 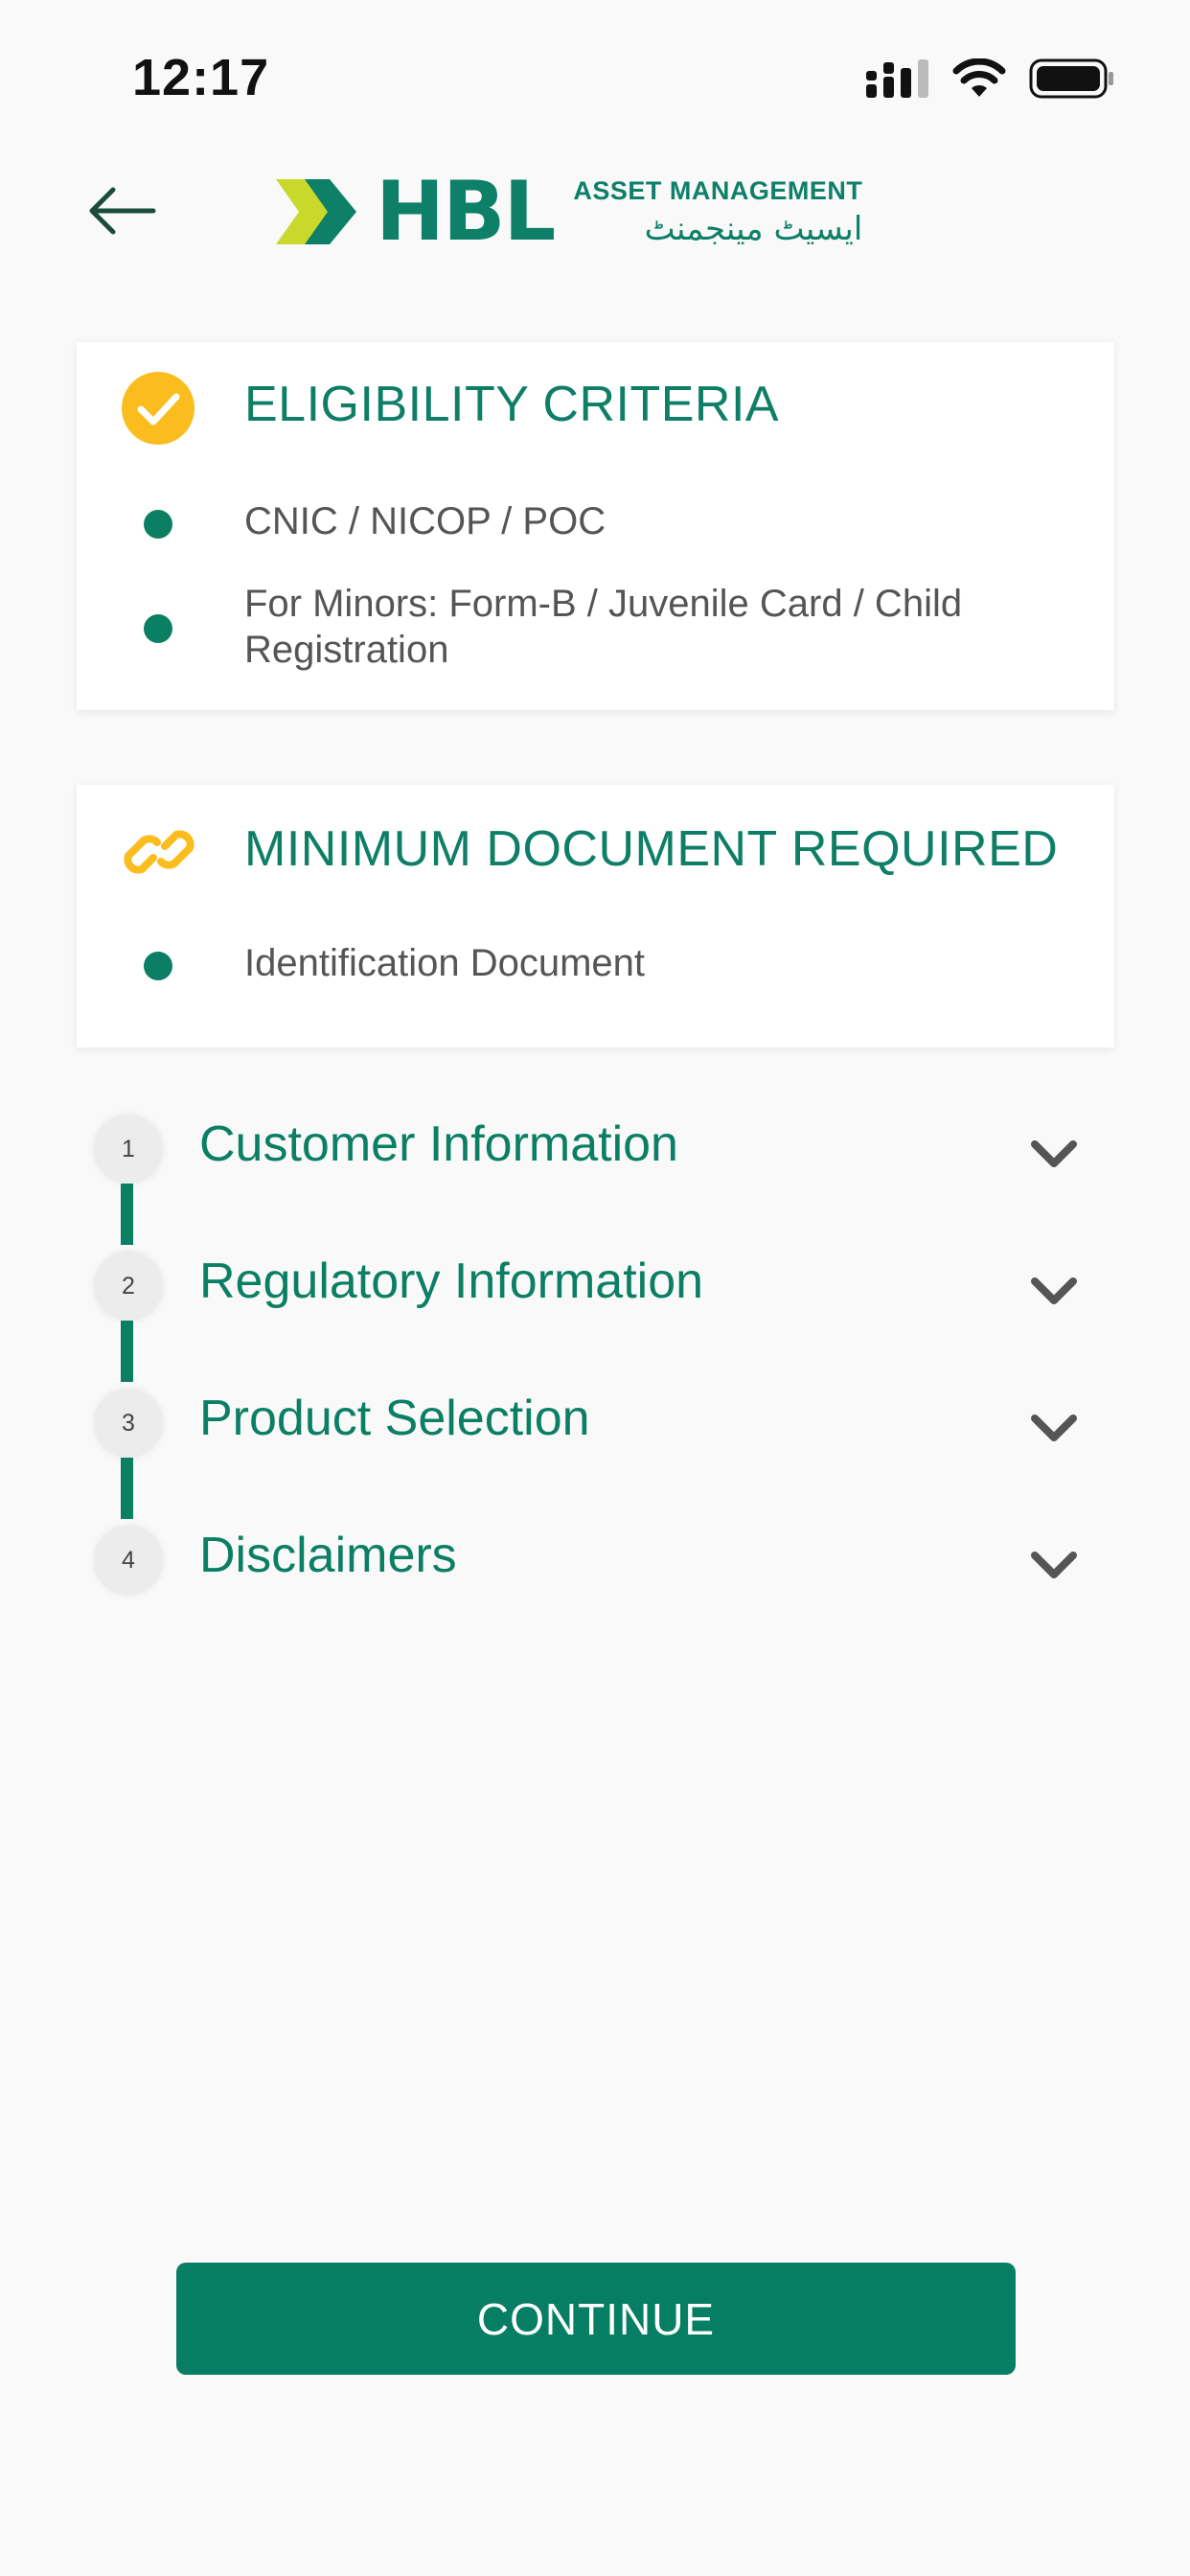 I want to click on step-number: 3, so click(x=128, y=1423).